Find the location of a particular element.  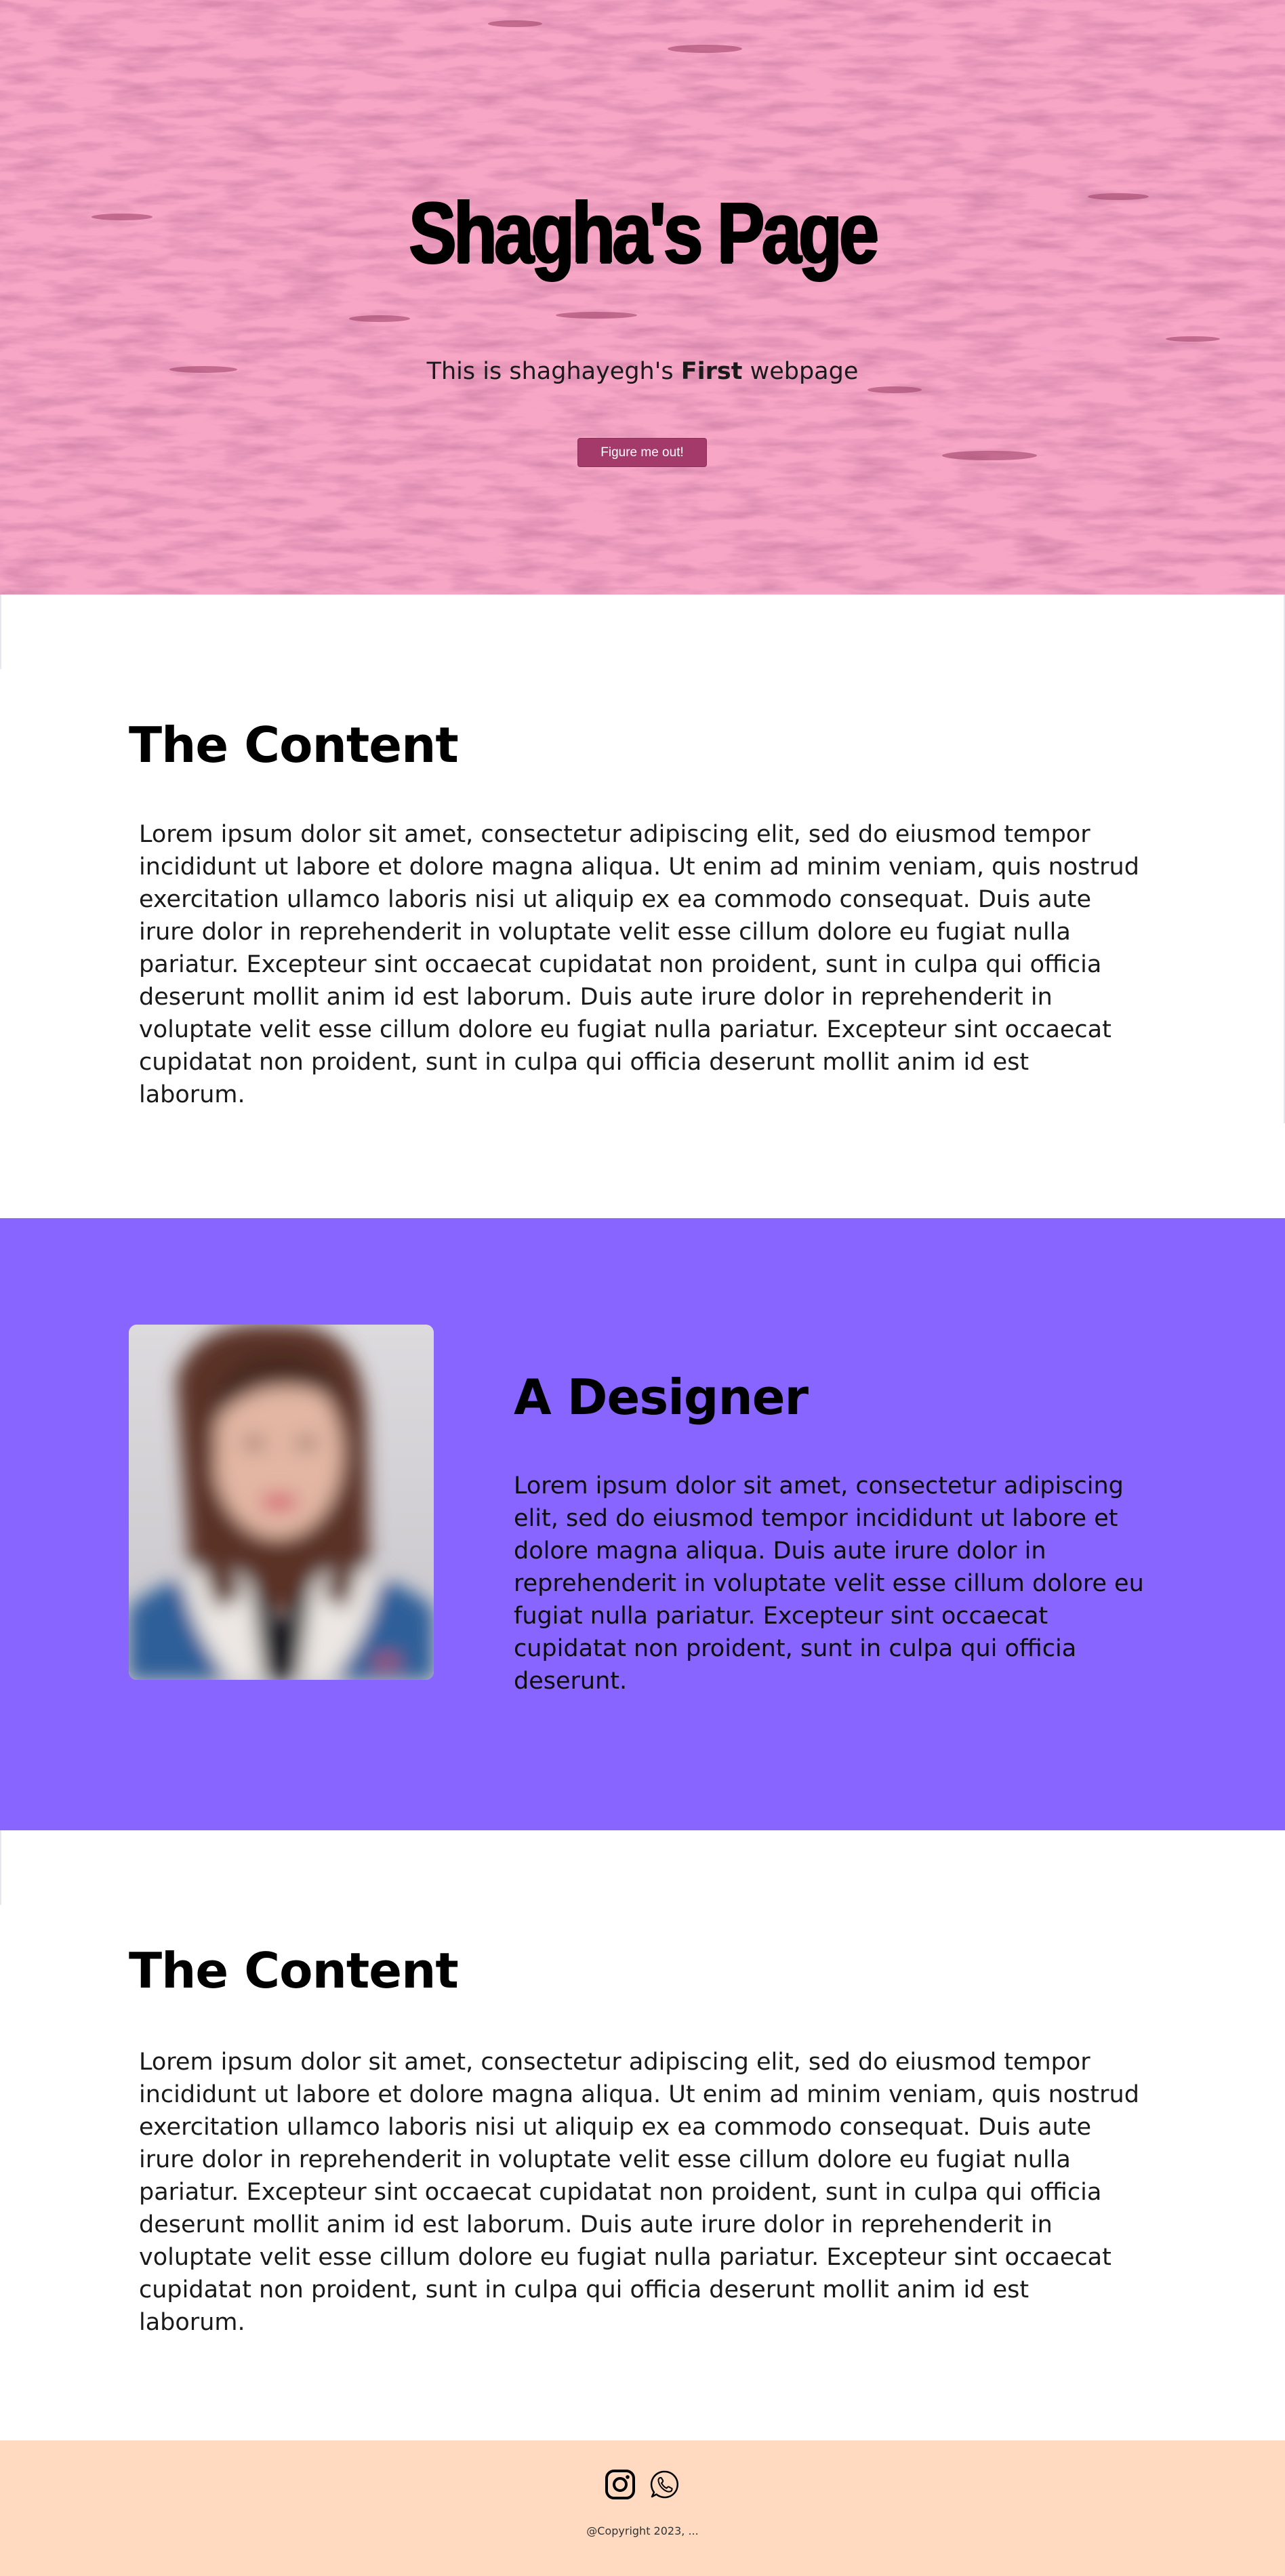

social-links is located at coordinates (642, 2484).